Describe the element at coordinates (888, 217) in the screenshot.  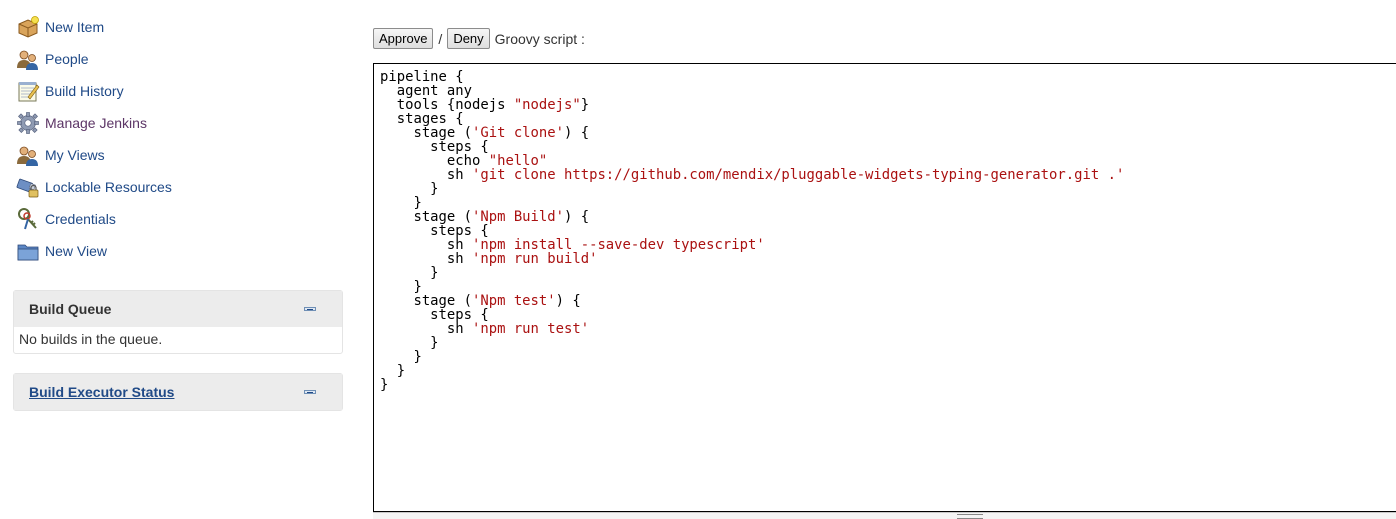
I see `code-line: stage ('Npm Build') {` at that location.